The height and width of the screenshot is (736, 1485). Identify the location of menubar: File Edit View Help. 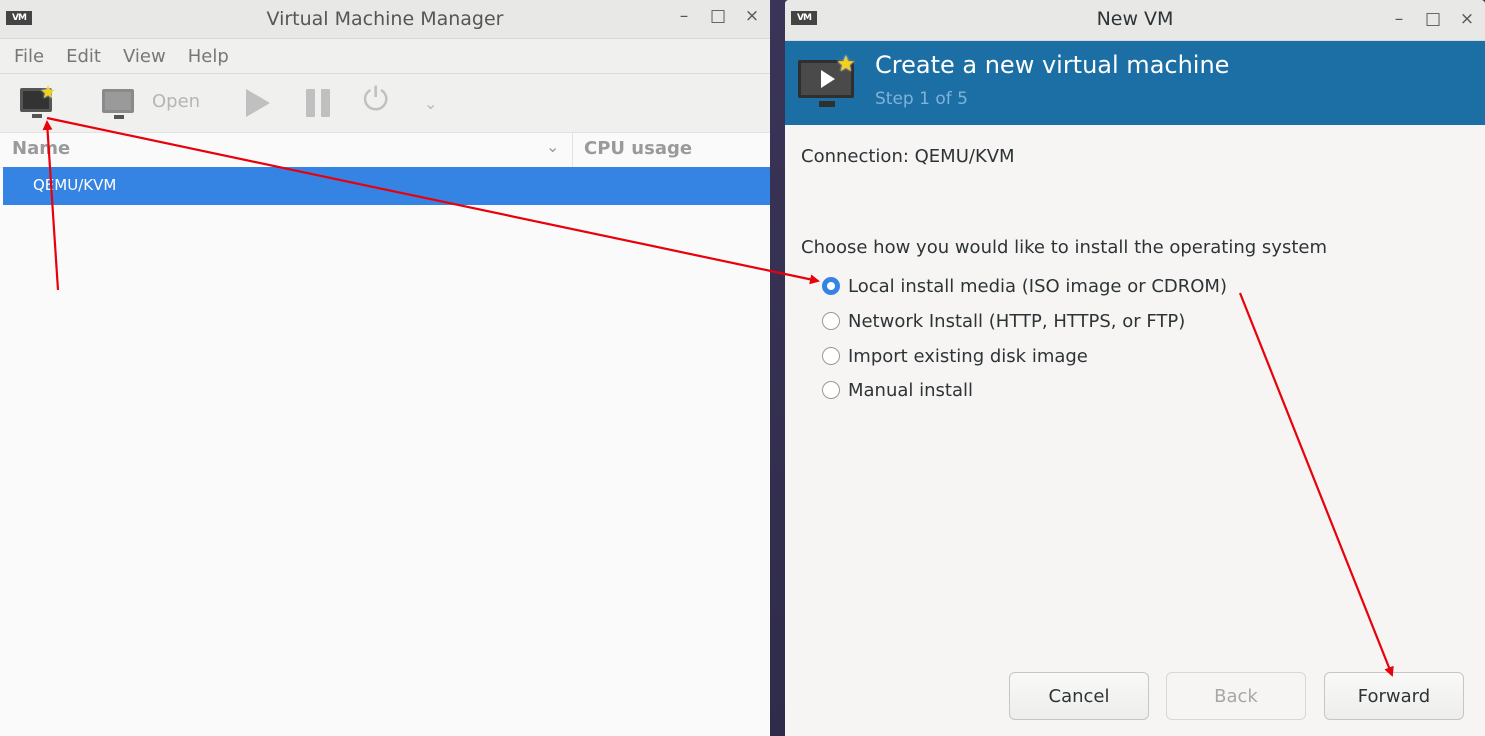
(385, 56).